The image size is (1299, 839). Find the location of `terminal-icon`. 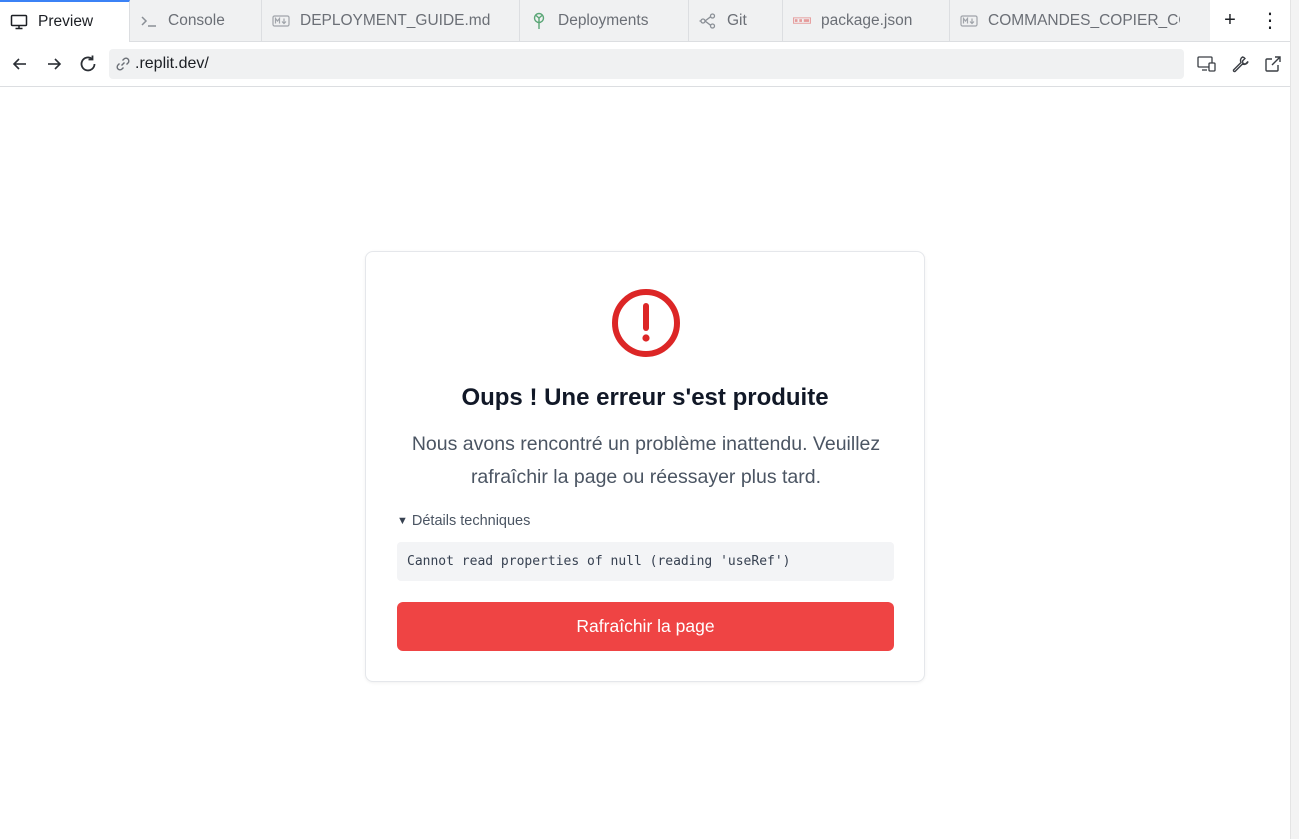

terminal-icon is located at coordinates (149, 21).